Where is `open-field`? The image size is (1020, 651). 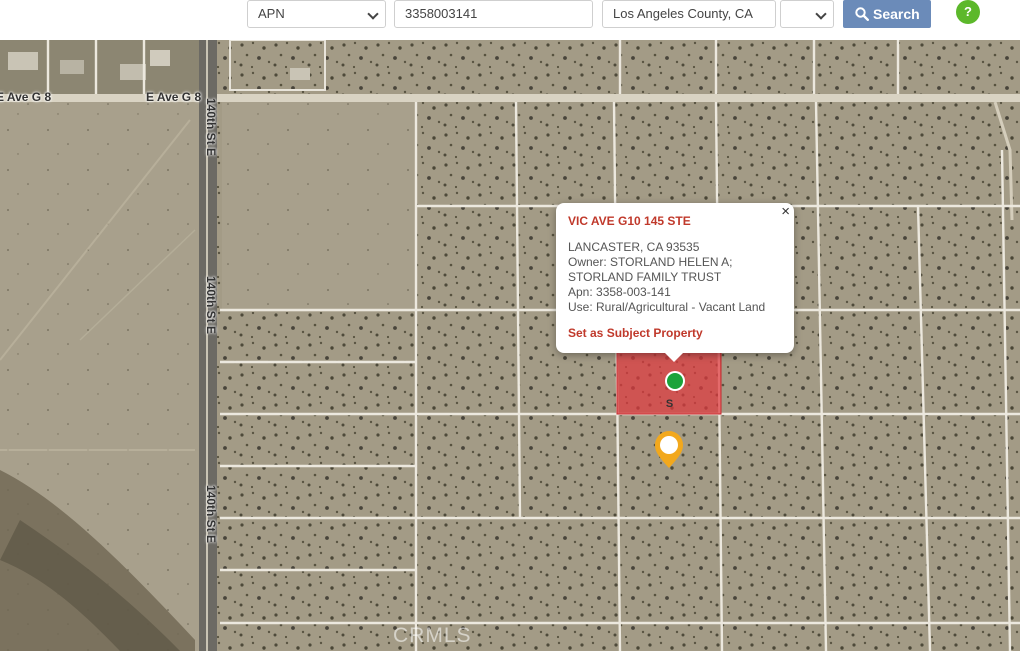 open-field is located at coordinates (319, 207).